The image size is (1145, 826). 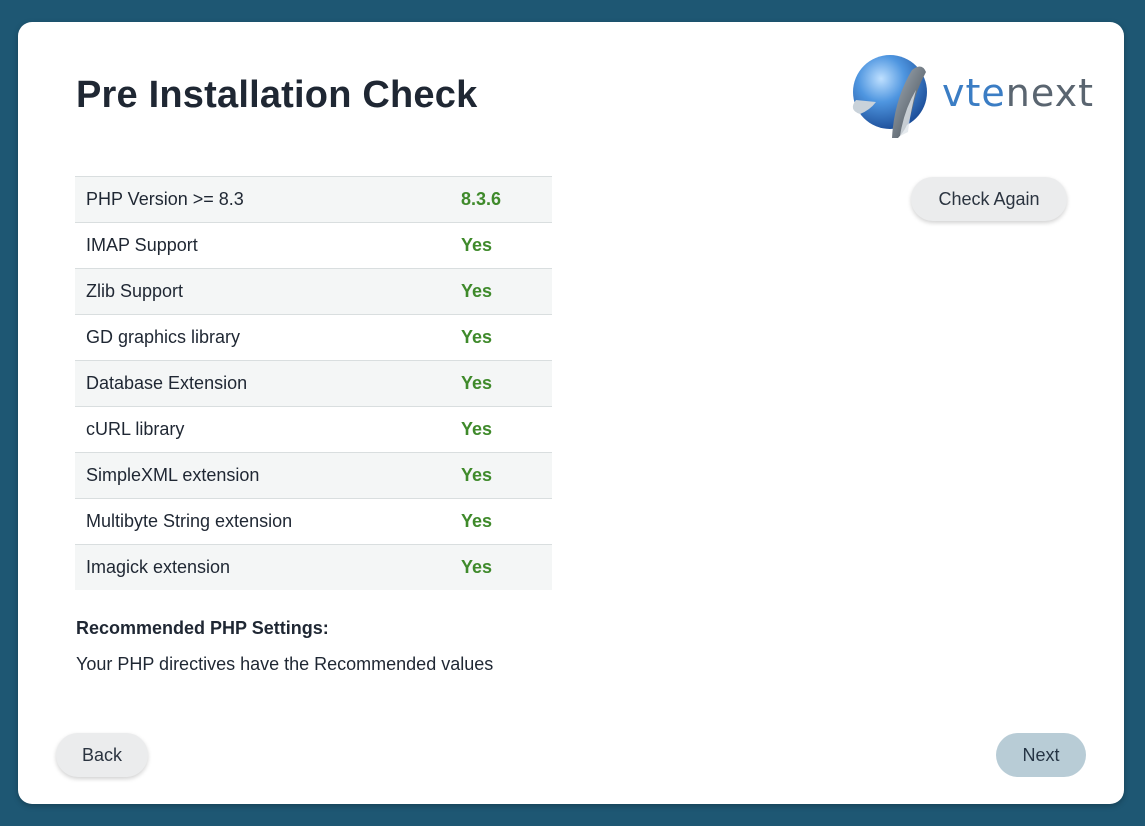 I want to click on back-button: Back, so click(x=102, y=755).